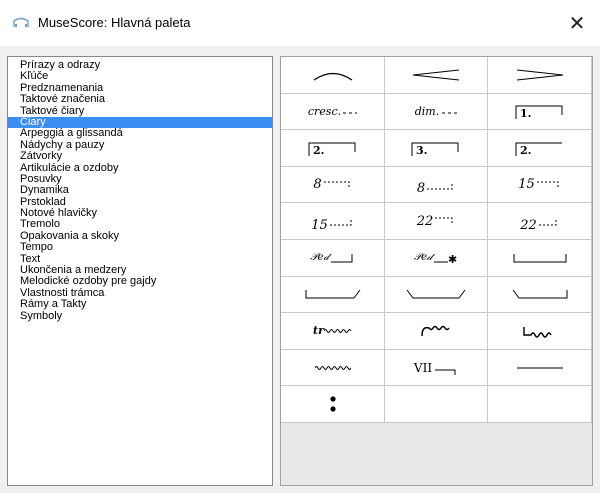 The width and height of the screenshot is (600, 493). I want to click on volta-bracket-open-icon: 2., so click(538, 149).